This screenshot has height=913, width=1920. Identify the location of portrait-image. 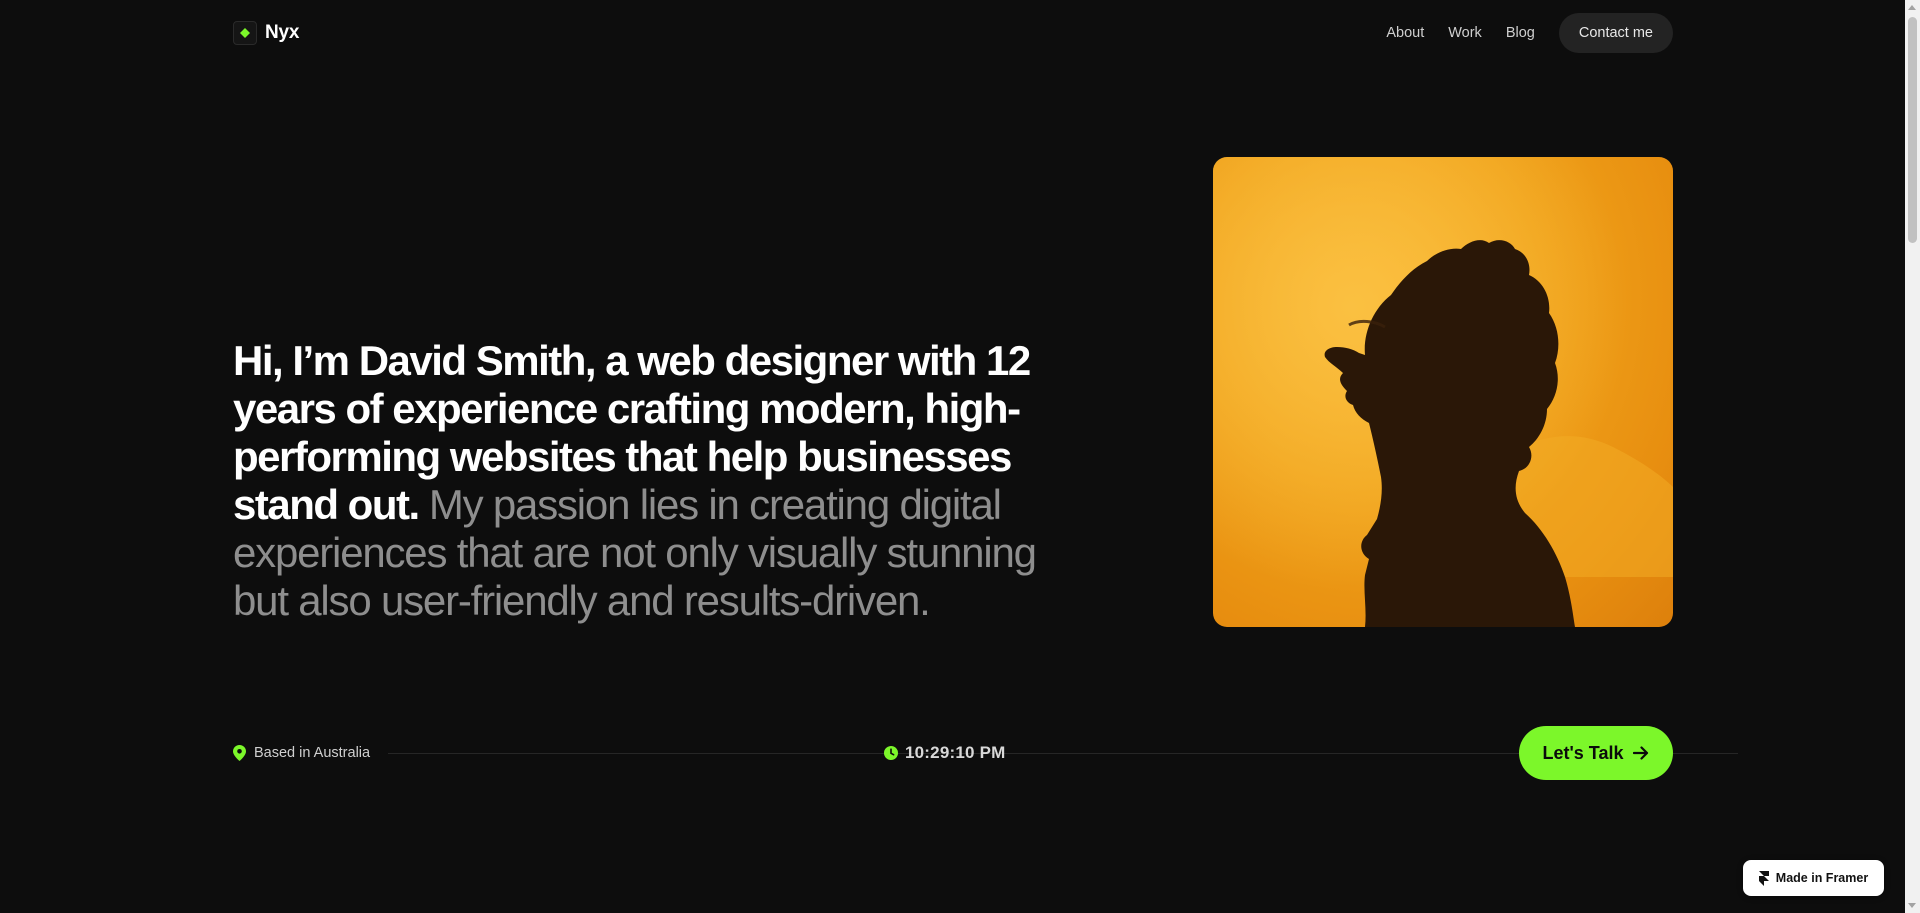
(1443, 392).